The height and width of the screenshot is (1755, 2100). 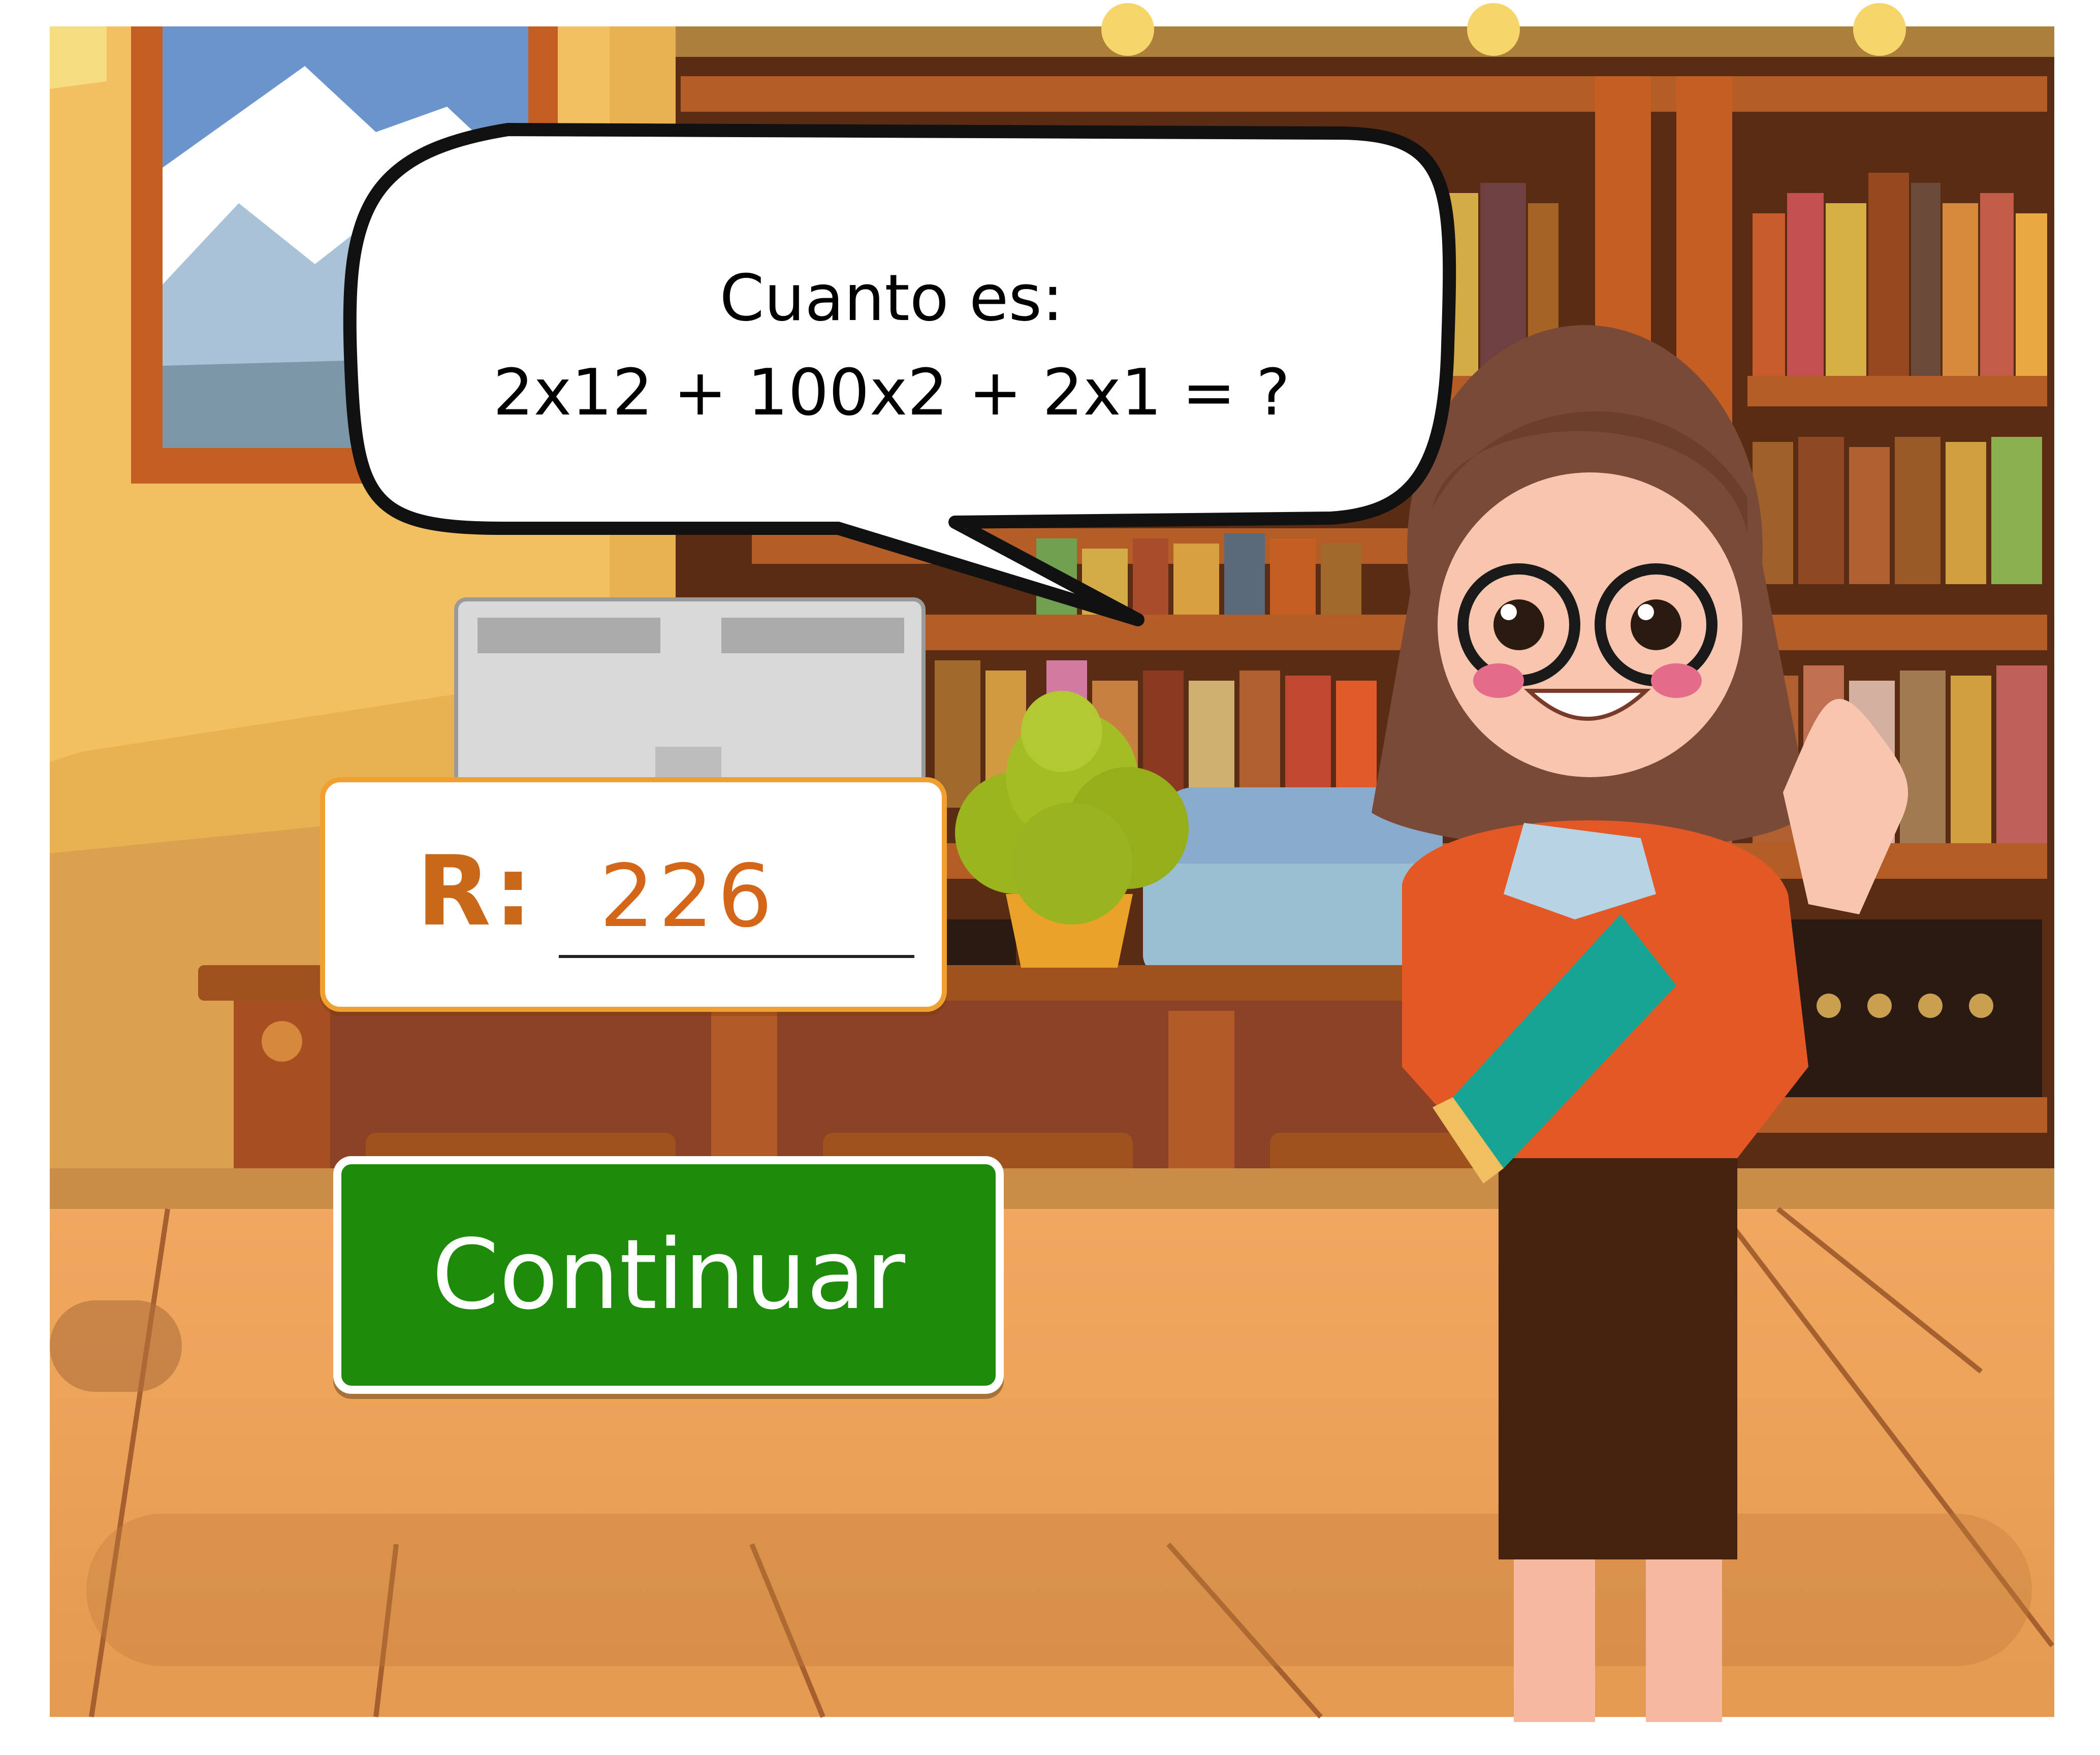 What do you see at coordinates (477, 891) in the screenshot?
I see `answer-prefix: R:` at bounding box center [477, 891].